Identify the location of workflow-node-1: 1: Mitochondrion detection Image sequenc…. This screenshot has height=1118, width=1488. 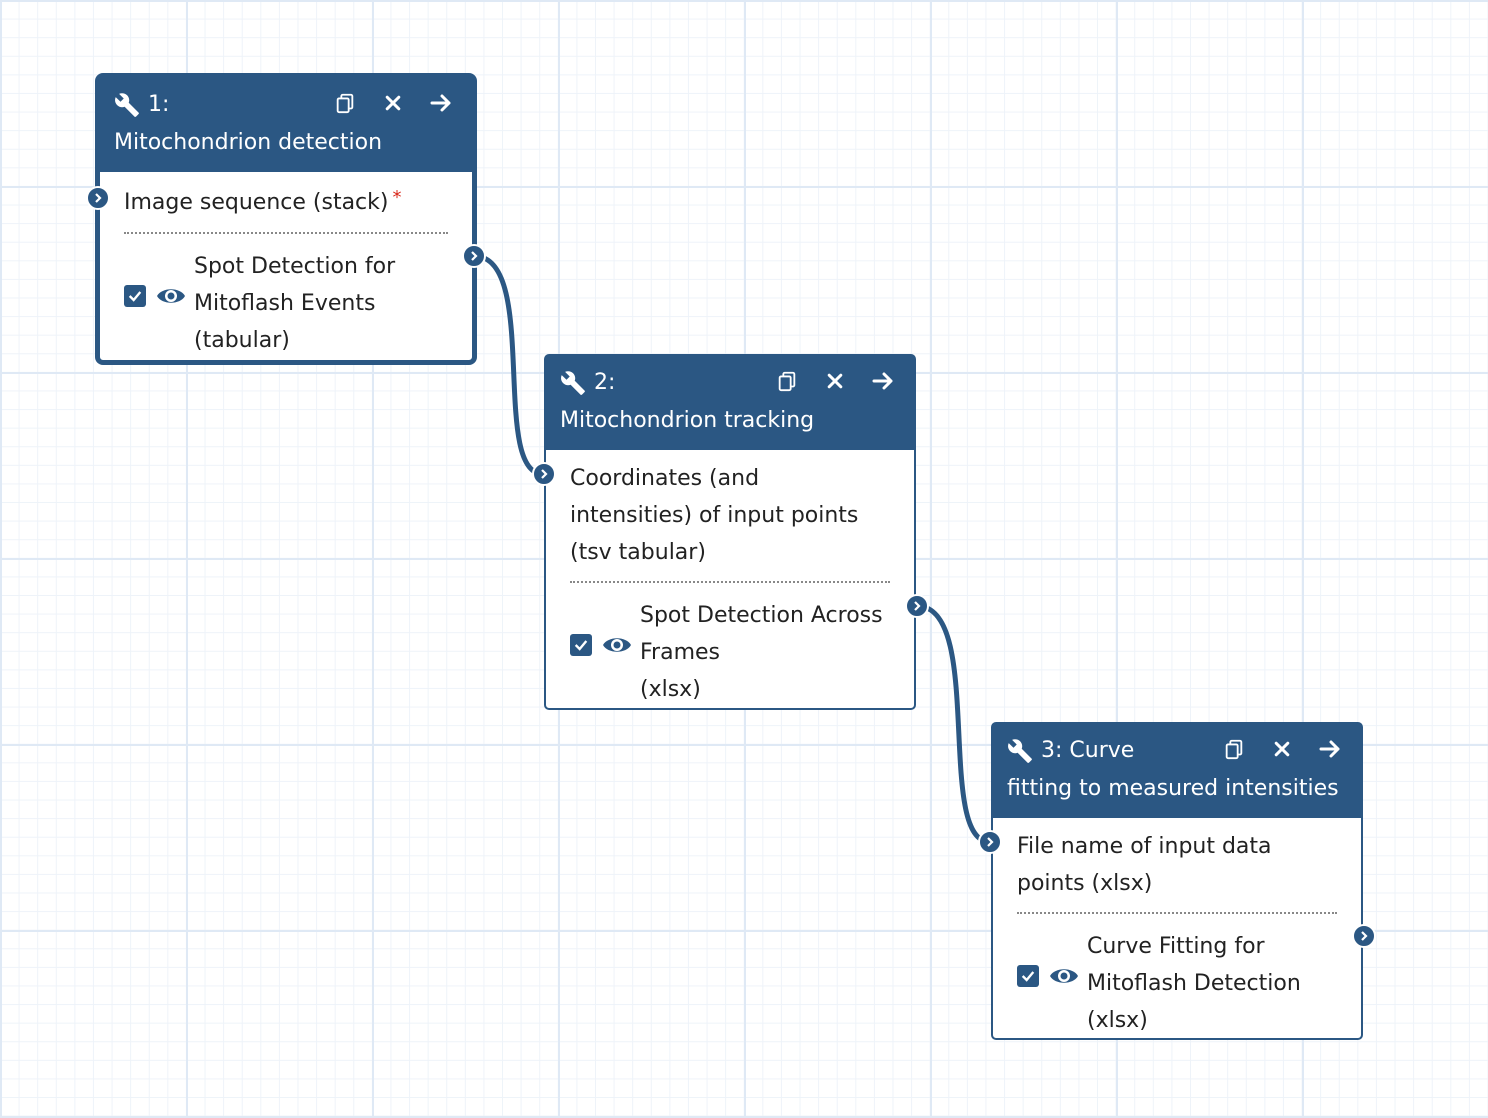
(286, 219).